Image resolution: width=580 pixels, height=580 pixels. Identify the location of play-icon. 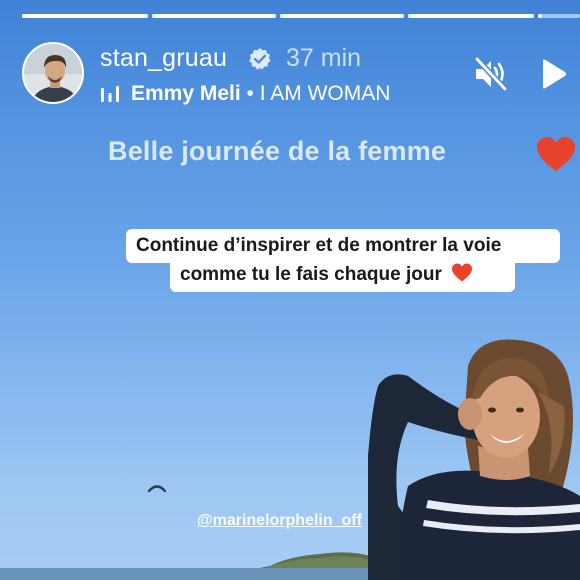
(553, 74).